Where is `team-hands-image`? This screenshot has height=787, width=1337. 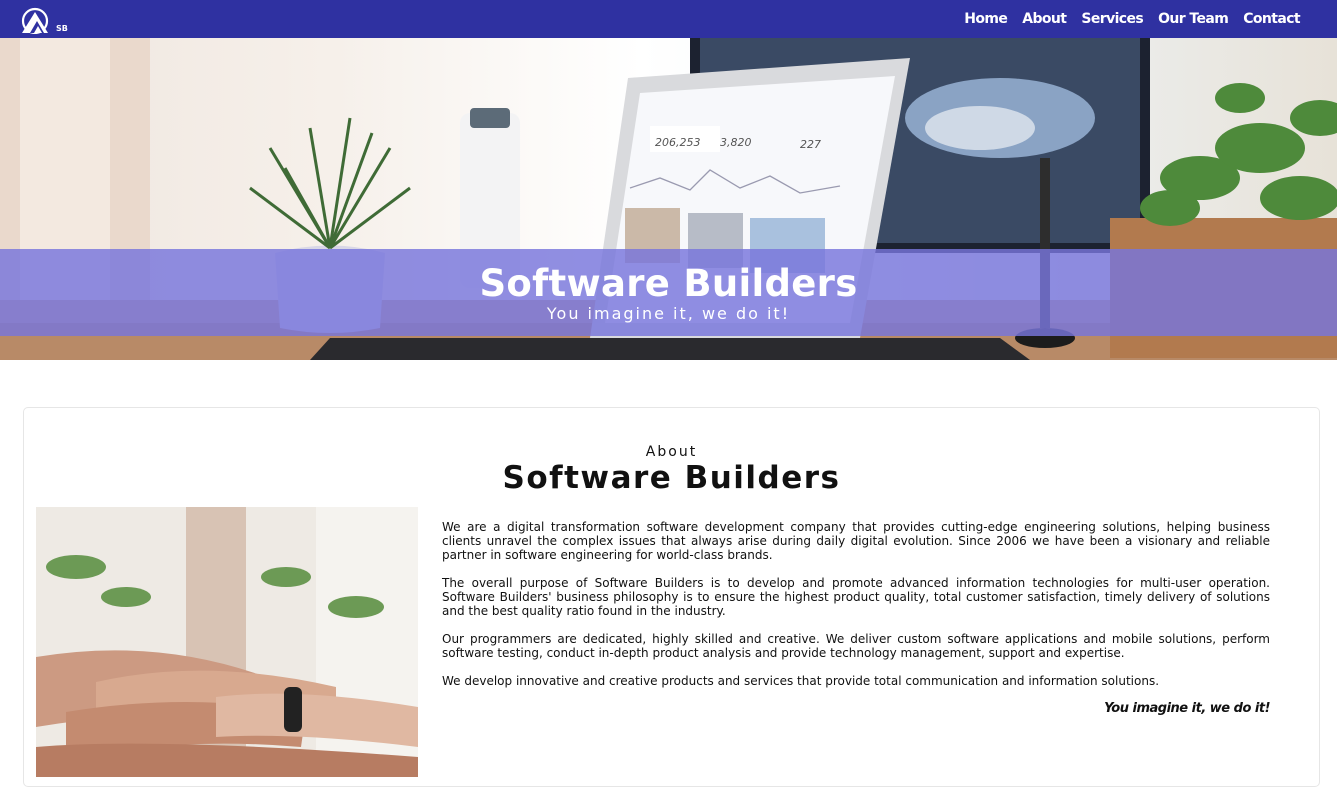
team-hands-image is located at coordinates (227, 642).